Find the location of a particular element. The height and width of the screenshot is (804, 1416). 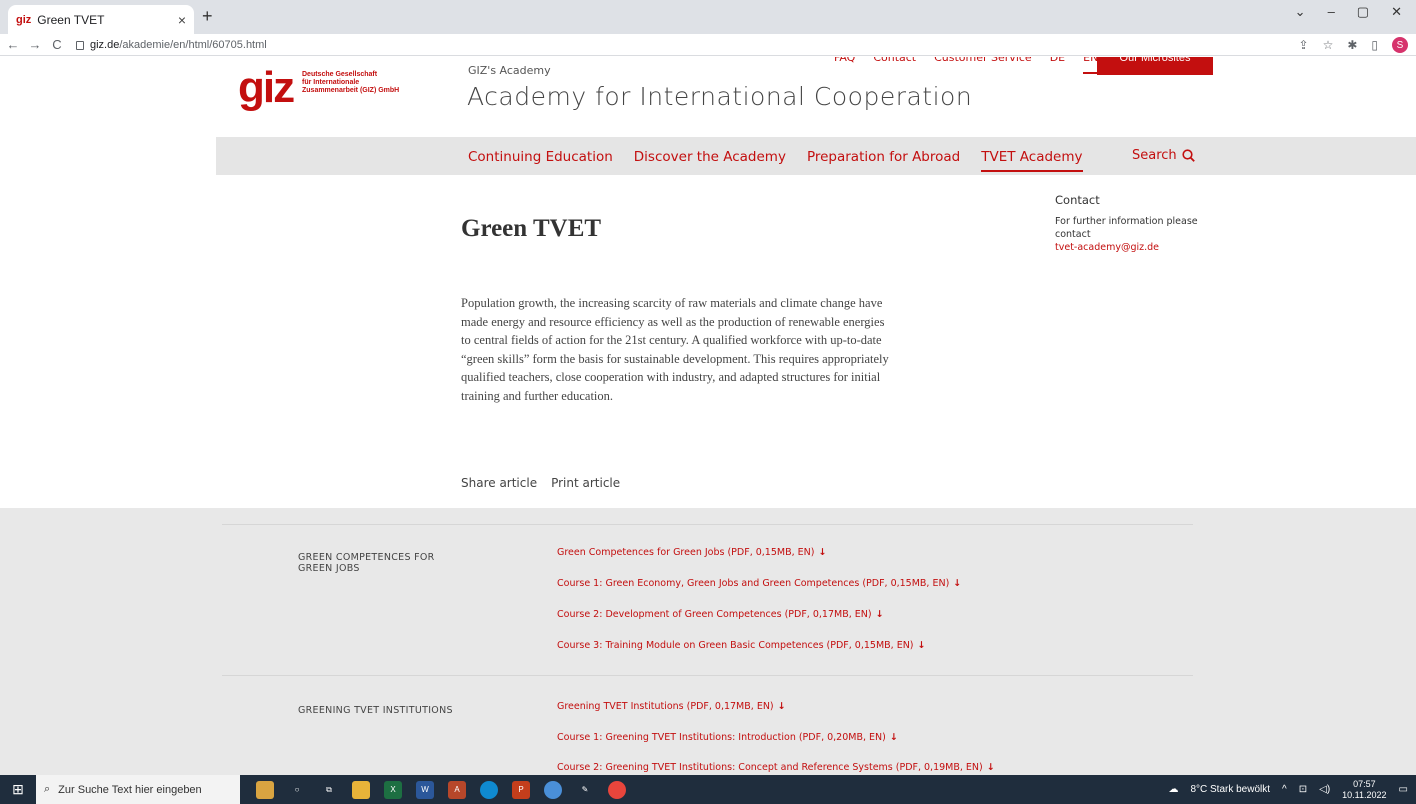

back-icon: ← is located at coordinates (13, 44).